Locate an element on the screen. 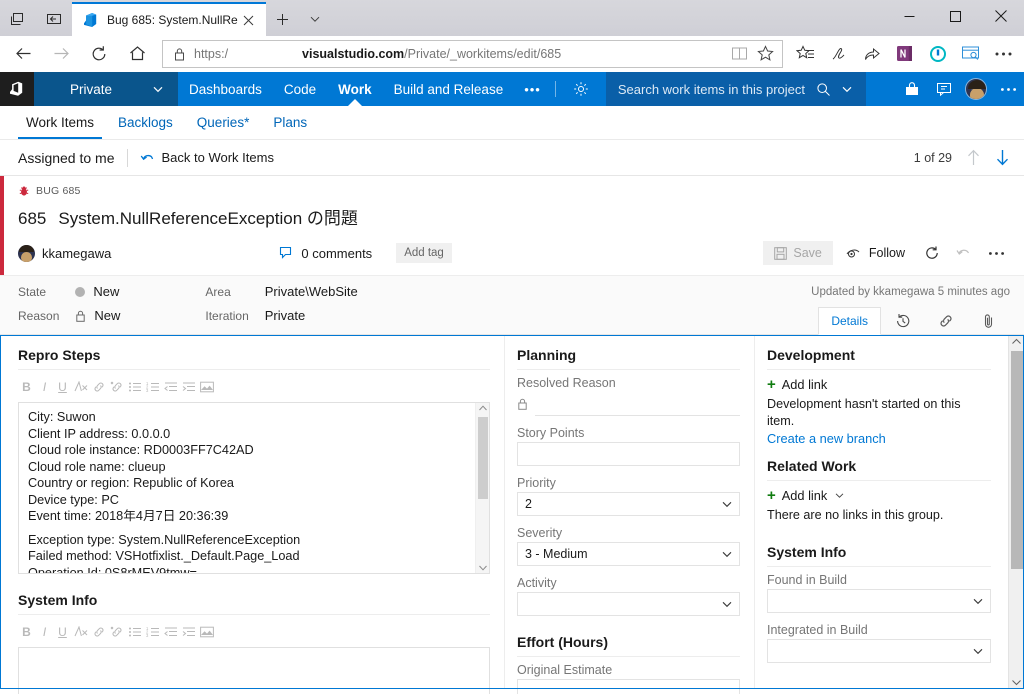 This screenshot has height=694, width=1024. system-info-editor is located at coordinates (254, 670).